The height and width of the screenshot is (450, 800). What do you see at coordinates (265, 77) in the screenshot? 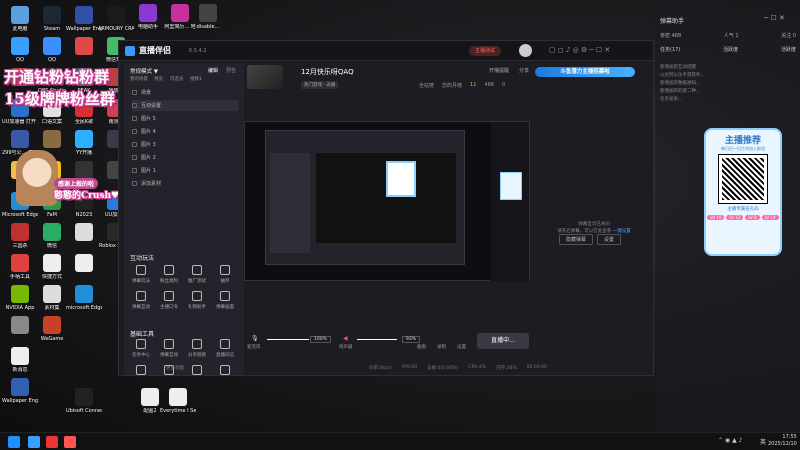
I see `room-cover` at bounding box center [265, 77].